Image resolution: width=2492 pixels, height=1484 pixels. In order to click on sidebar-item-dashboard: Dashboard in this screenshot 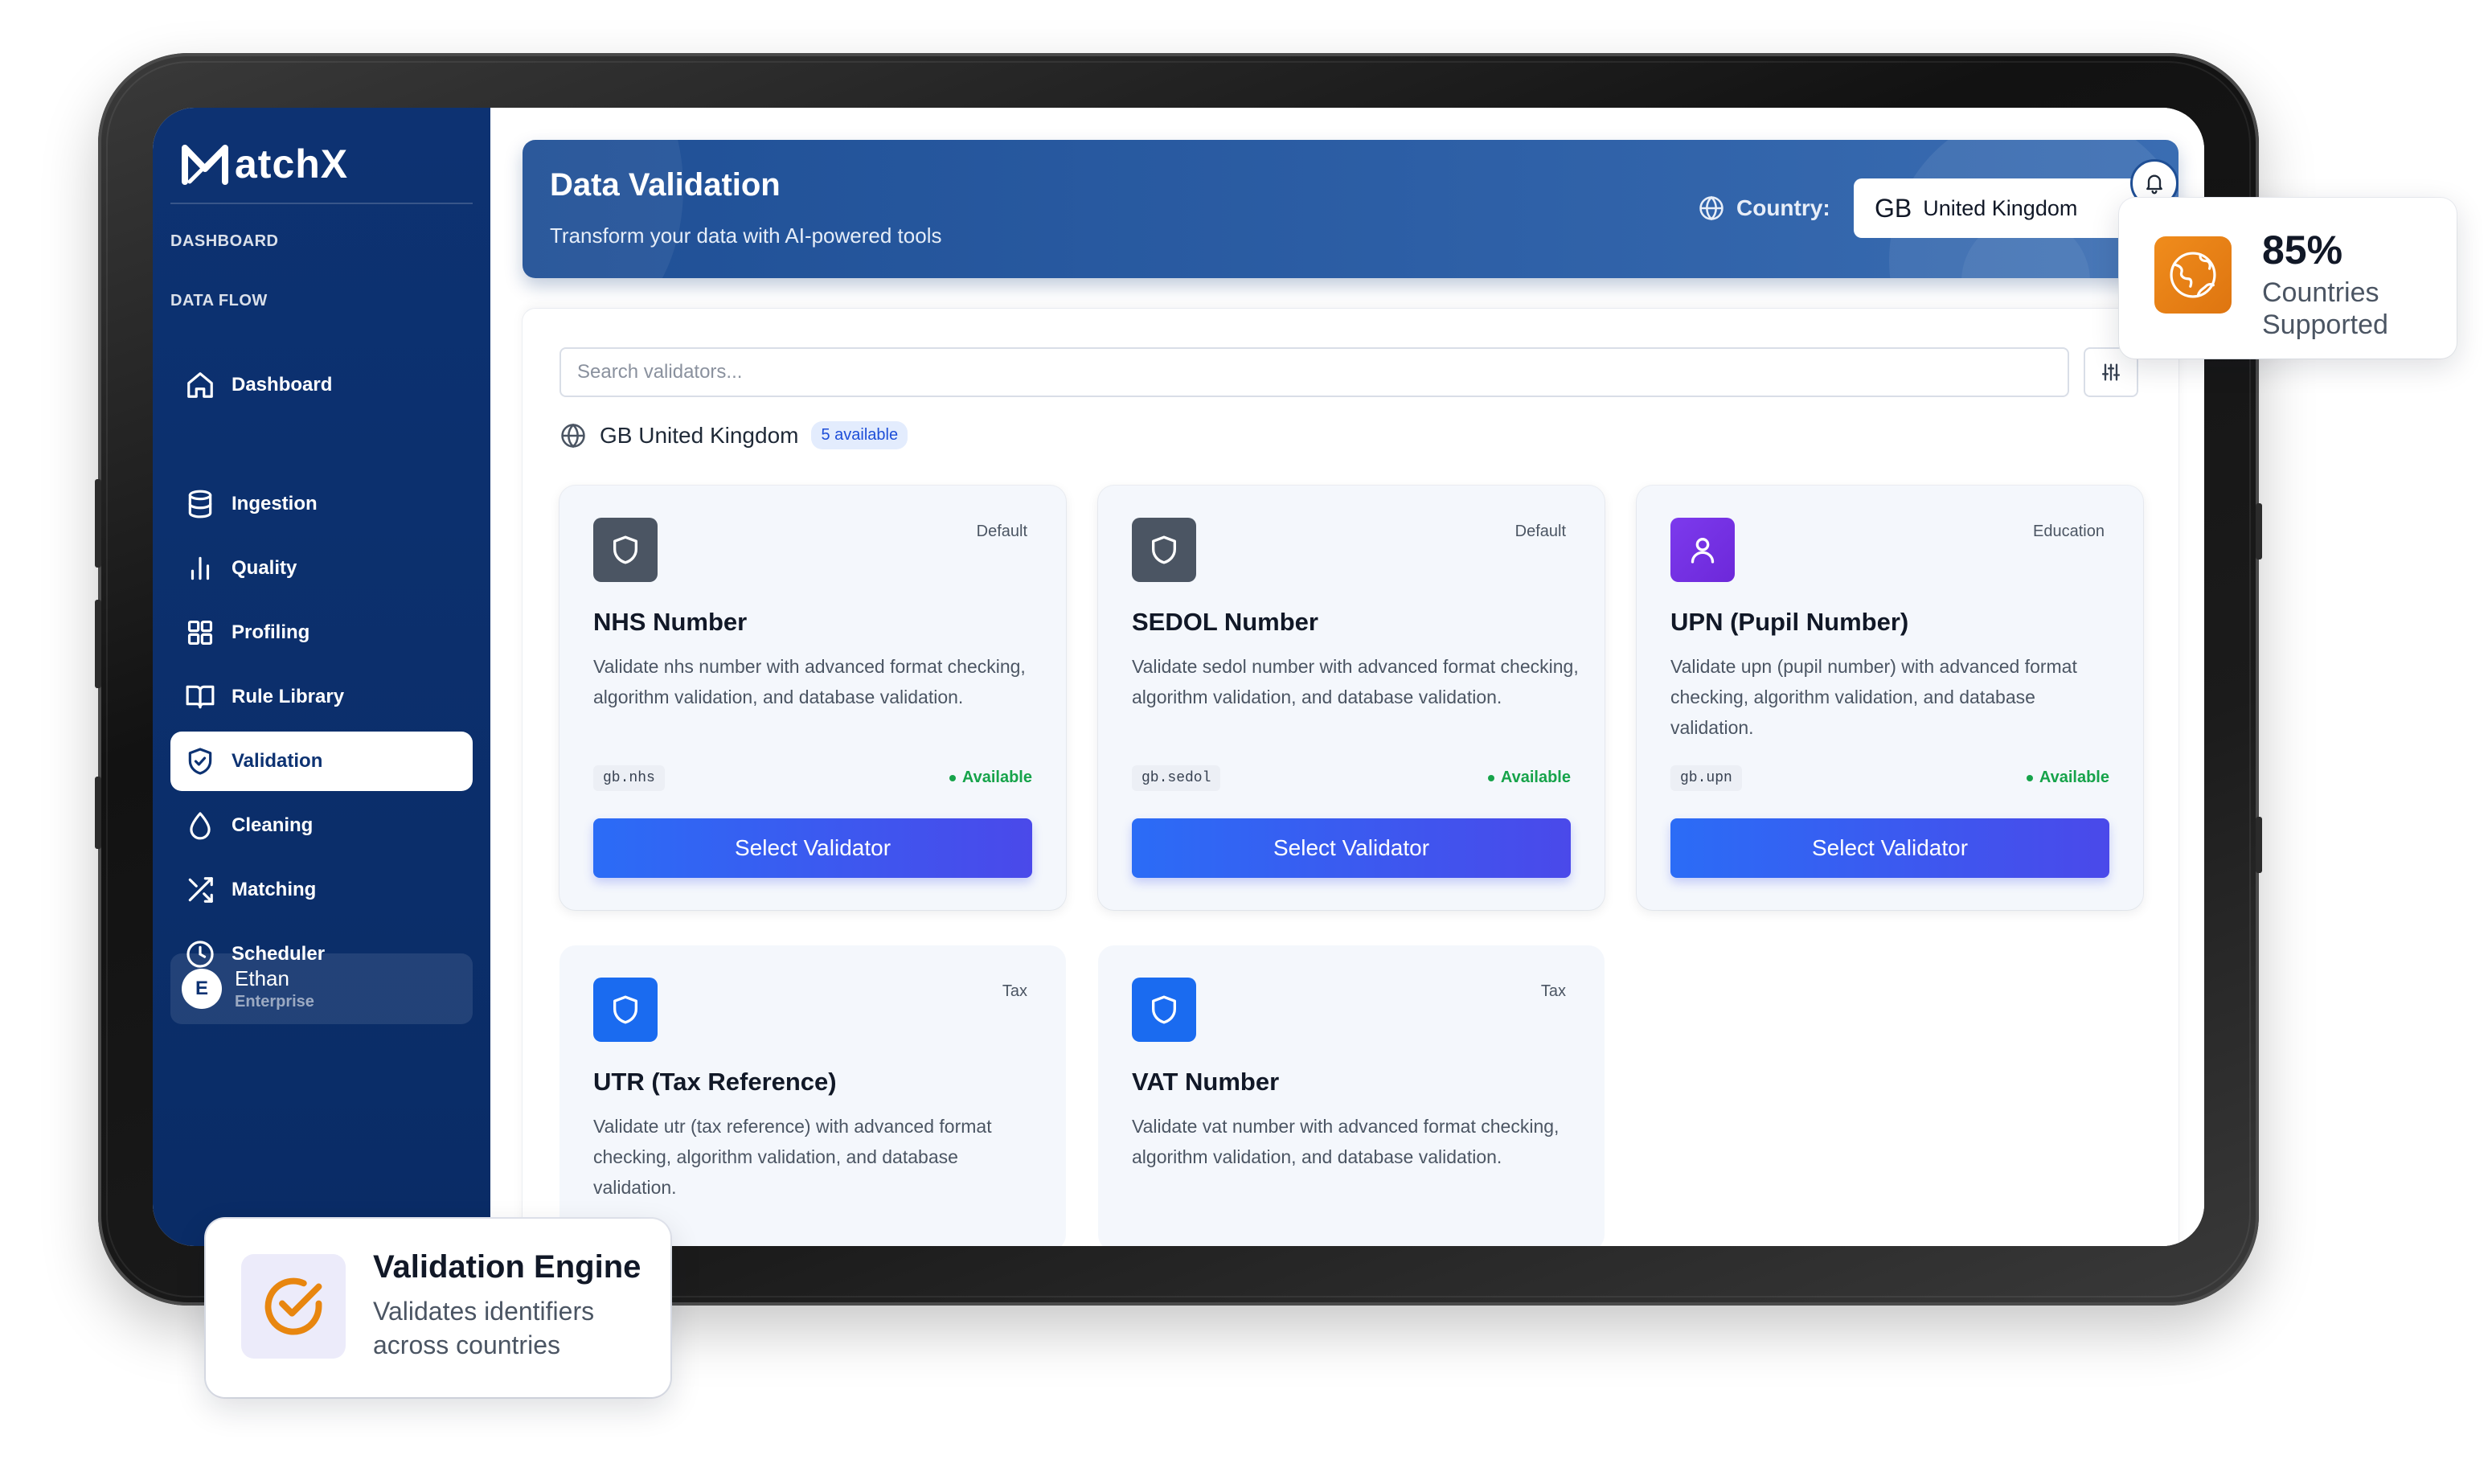, I will do `click(321, 385)`.